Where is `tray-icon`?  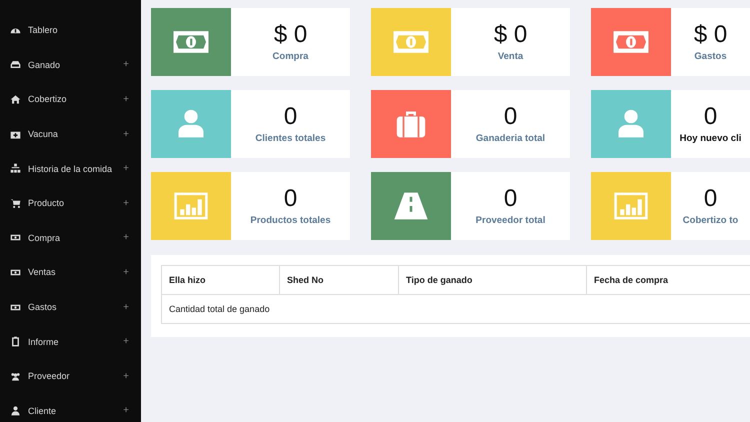 tray-icon is located at coordinates (15, 64).